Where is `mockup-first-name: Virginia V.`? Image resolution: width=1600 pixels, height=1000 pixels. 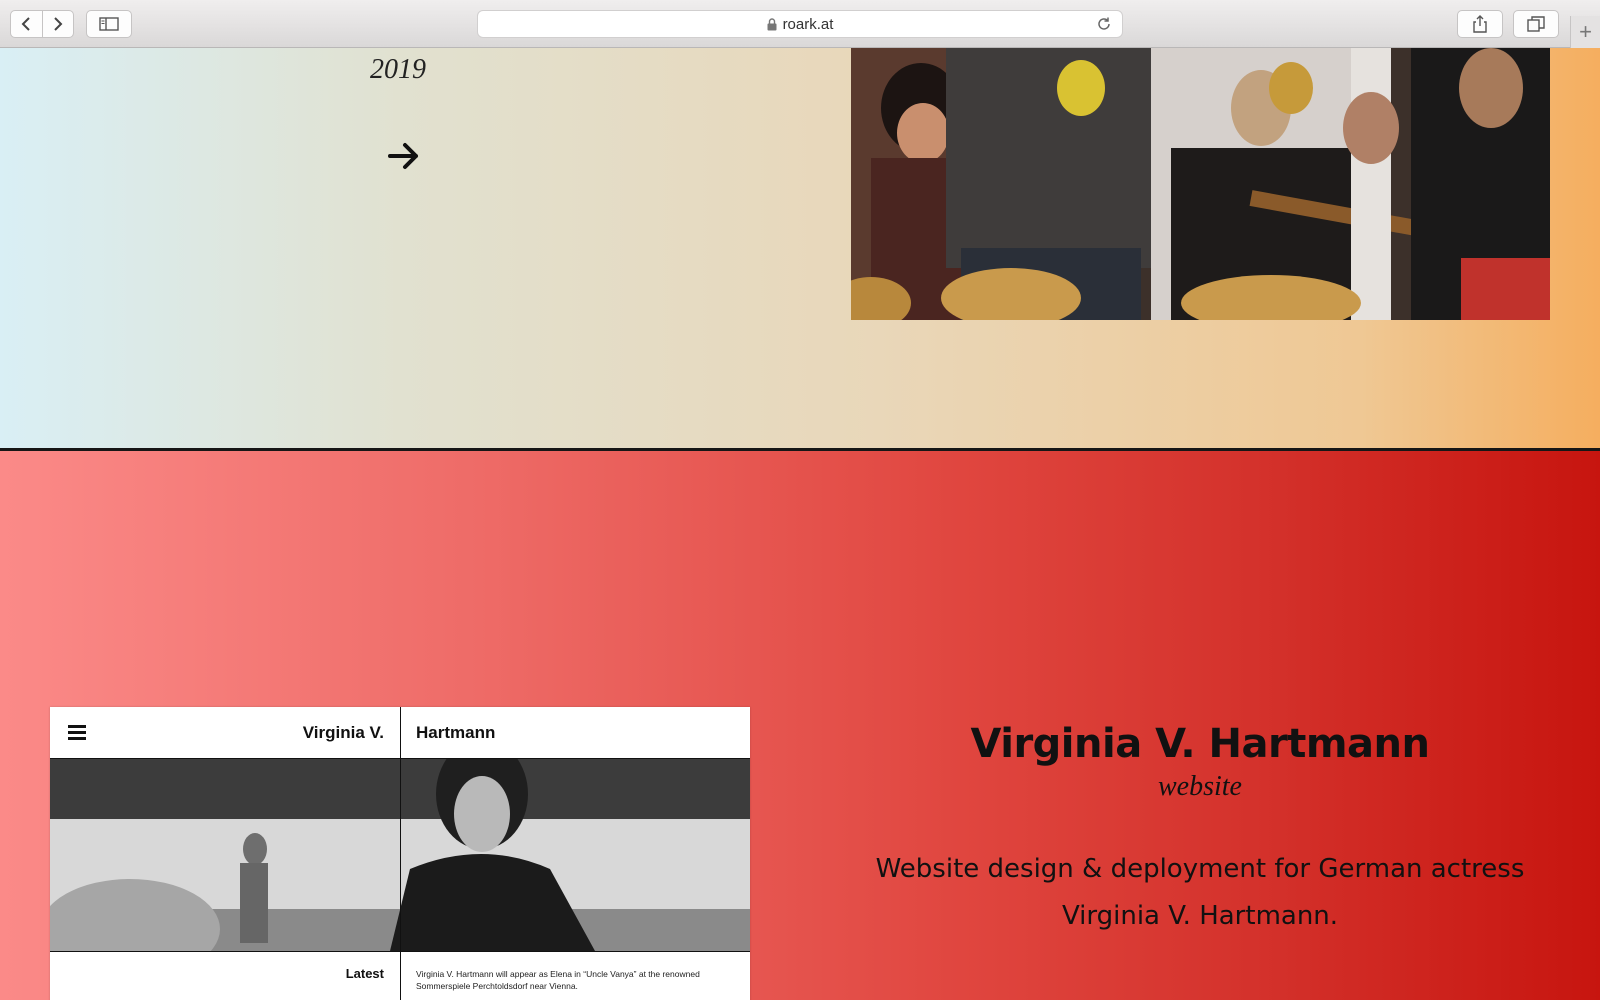
mockup-first-name: Virginia V. is located at coordinates (343, 732).